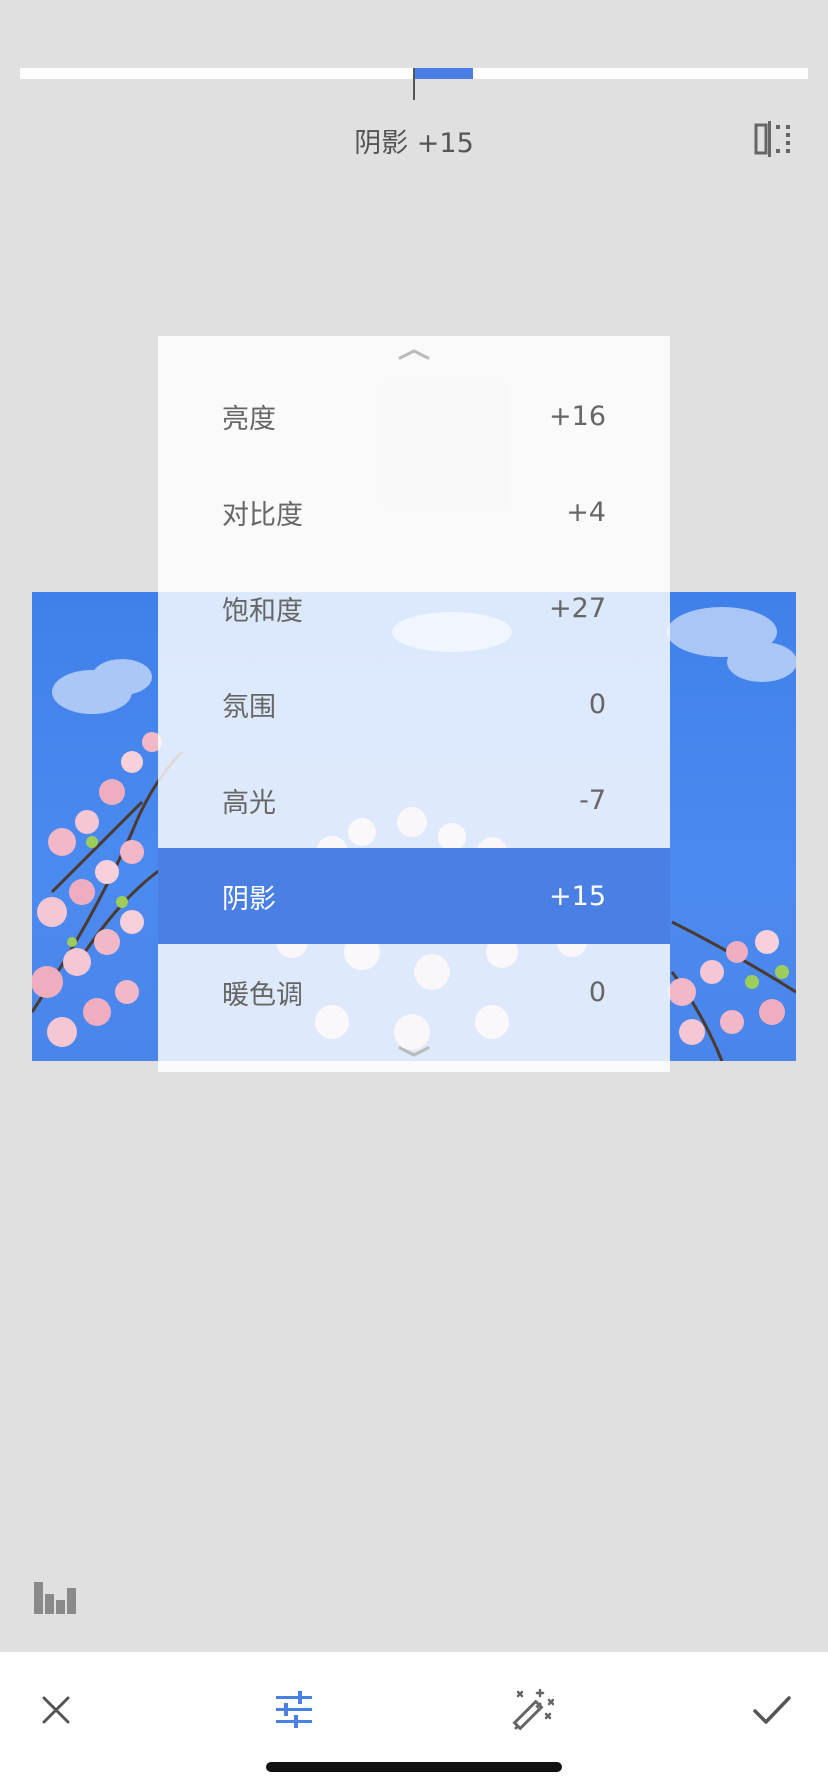 The image size is (828, 1792). I want to click on adjust-item-value: -7, so click(592, 800).